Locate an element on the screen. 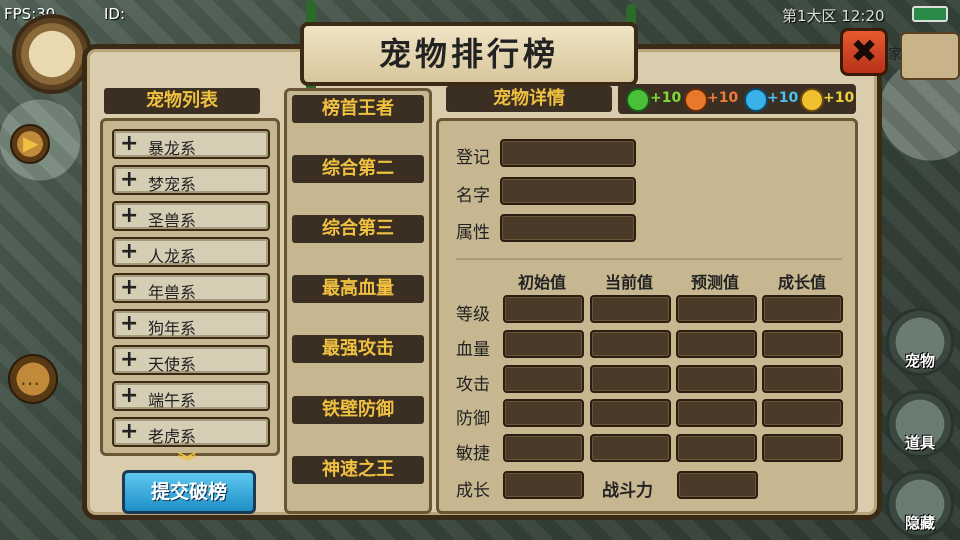 The height and width of the screenshot is (540, 960). list-item: + 圣兽系 is located at coordinates (191, 216).